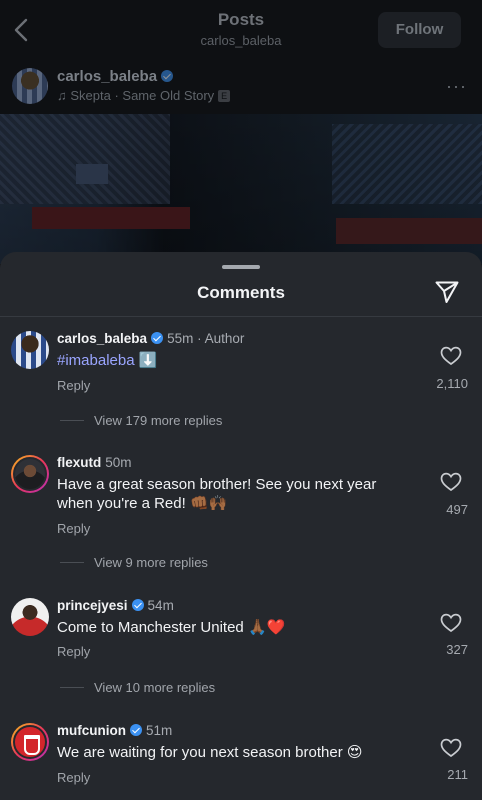 Image resolution: width=482 pixels, height=800 pixels. I want to click on photo-crowd-left, so click(85, 159).